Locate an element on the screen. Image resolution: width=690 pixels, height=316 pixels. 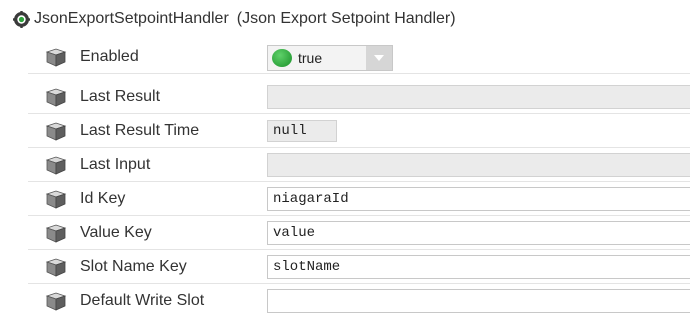
last-result-field is located at coordinates (478, 97).